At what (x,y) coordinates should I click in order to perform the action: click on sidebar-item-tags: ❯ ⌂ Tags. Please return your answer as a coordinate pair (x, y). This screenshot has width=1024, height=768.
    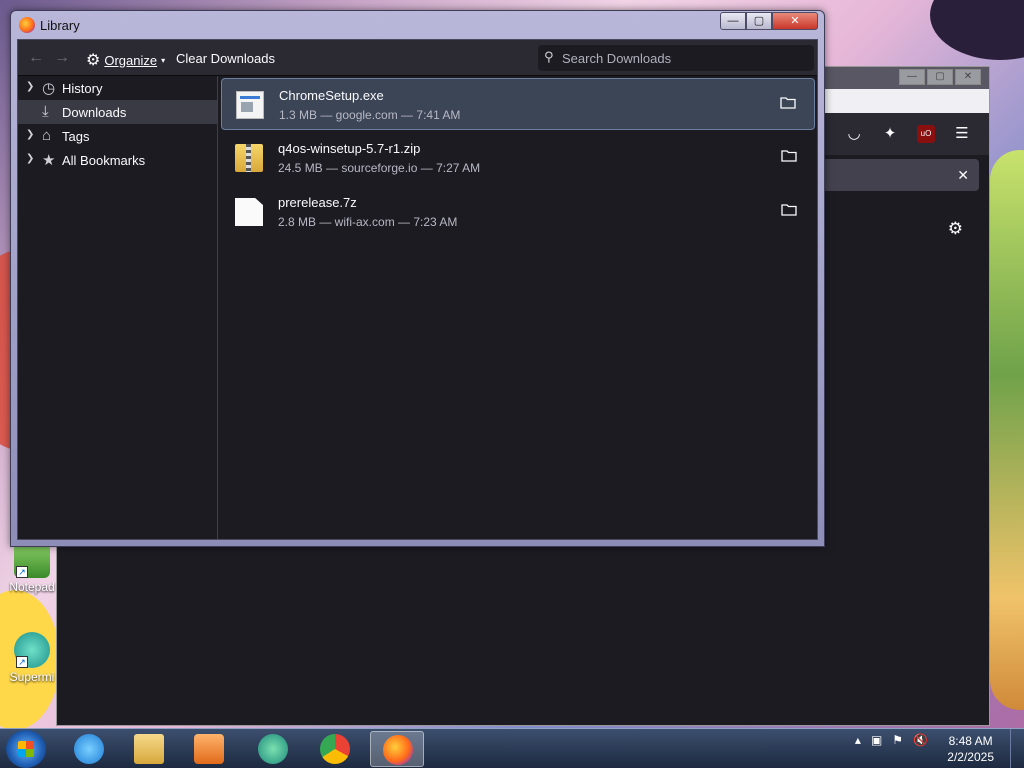
    Looking at the image, I should click on (117, 136).